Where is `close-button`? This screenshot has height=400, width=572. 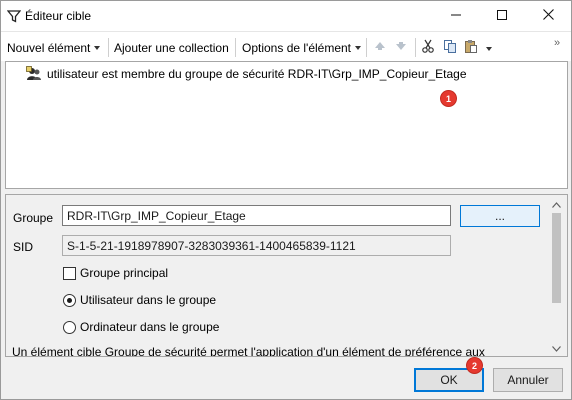
close-button is located at coordinates (548, 16).